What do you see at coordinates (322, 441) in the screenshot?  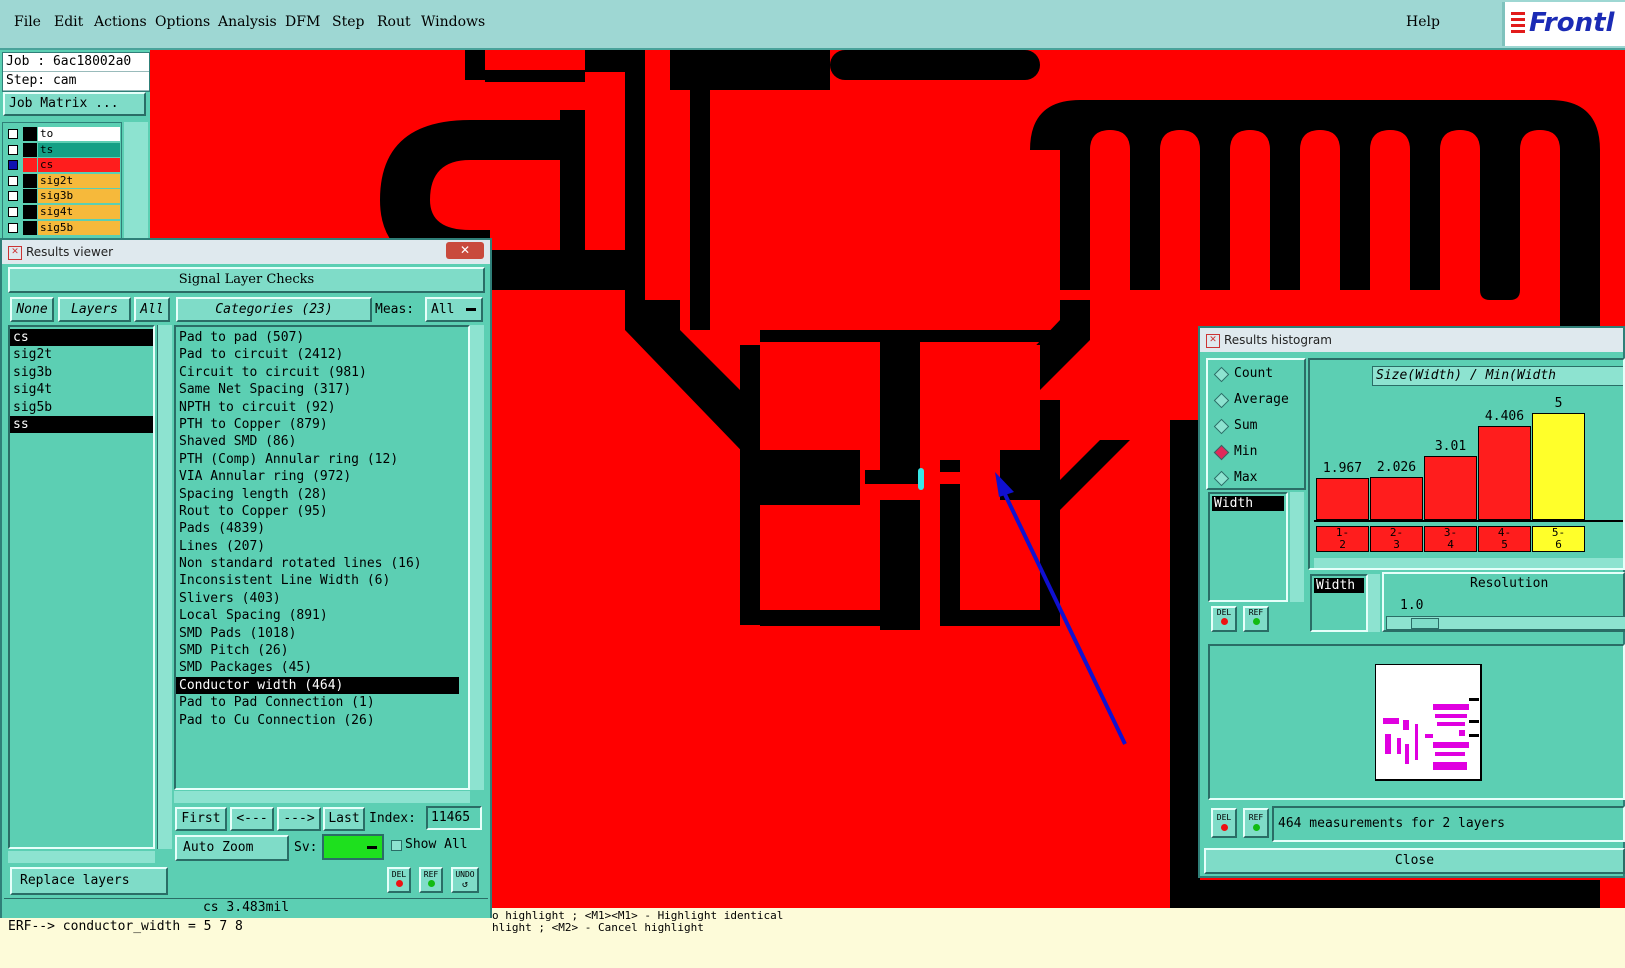 I see `category-item: Shaved SMD (86)` at bounding box center [322, 441].